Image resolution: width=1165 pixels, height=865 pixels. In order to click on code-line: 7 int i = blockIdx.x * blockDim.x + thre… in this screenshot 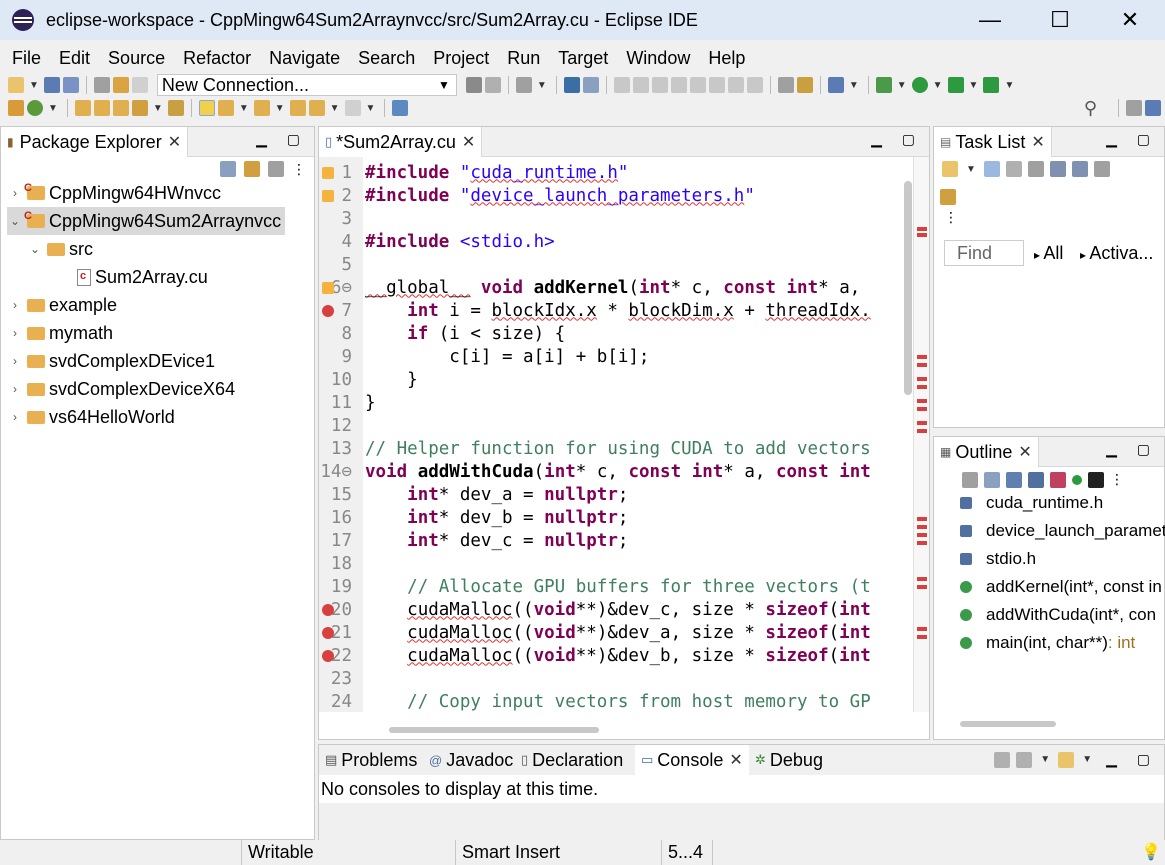, I will do `click(611, 310)`.